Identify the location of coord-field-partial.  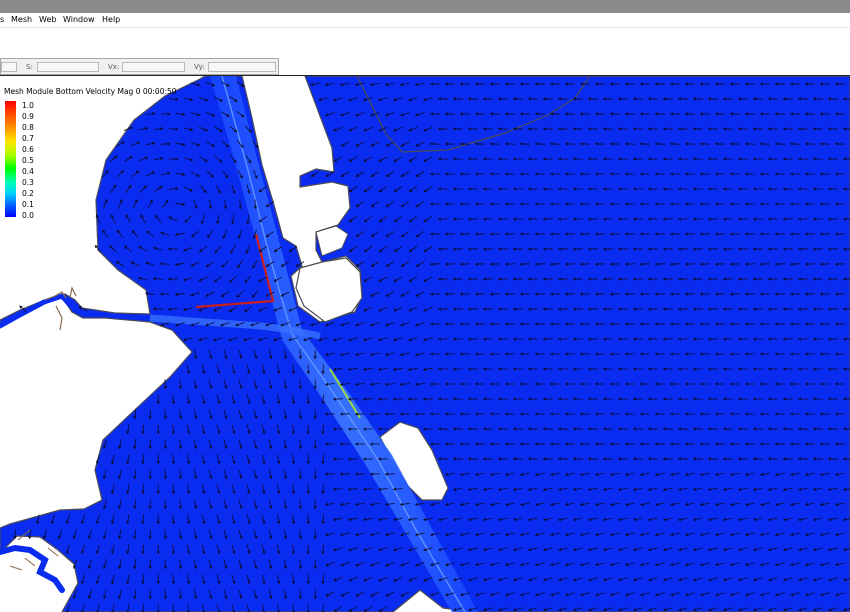
(9, 67).